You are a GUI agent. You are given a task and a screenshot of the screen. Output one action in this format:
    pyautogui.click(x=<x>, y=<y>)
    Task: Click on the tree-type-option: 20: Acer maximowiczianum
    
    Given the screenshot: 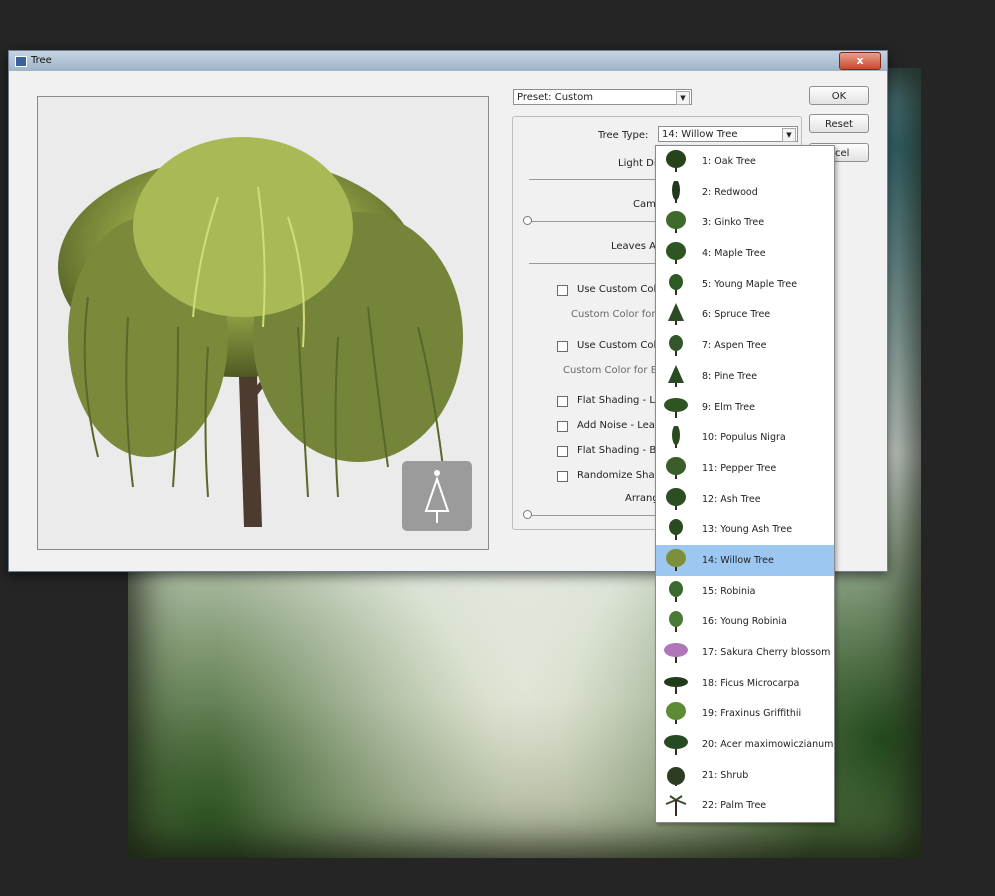 What is the action you would take?
    pyautogui.click(x=745, y=744)
    